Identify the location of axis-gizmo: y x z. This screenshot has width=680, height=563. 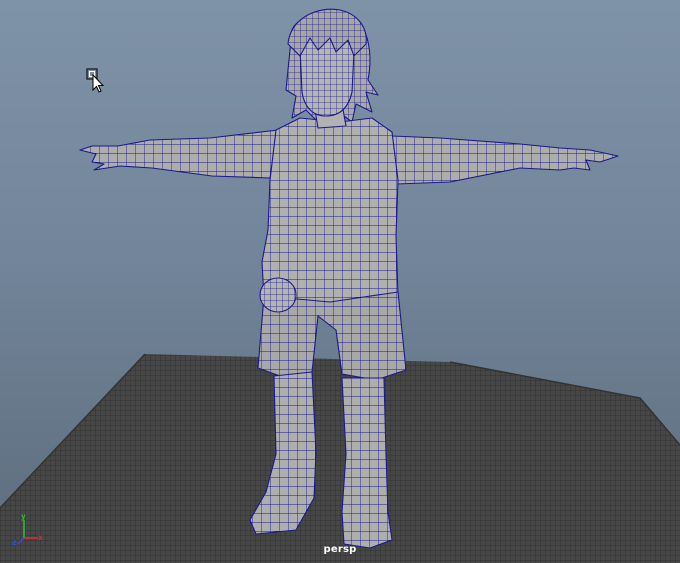
(30, 530).